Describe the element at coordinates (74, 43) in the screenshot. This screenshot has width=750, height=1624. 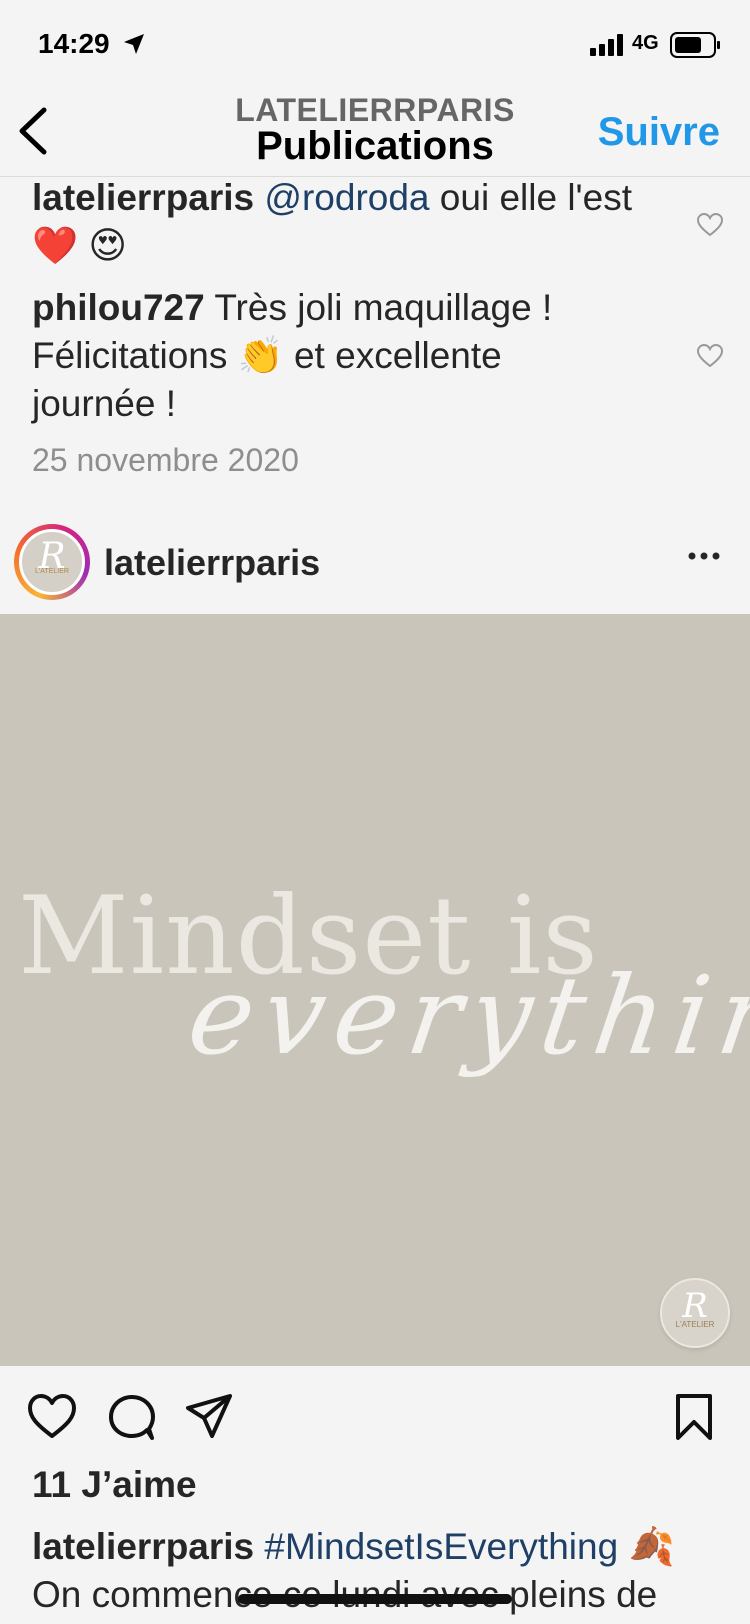
I see `status-time: 14:29` at that location.